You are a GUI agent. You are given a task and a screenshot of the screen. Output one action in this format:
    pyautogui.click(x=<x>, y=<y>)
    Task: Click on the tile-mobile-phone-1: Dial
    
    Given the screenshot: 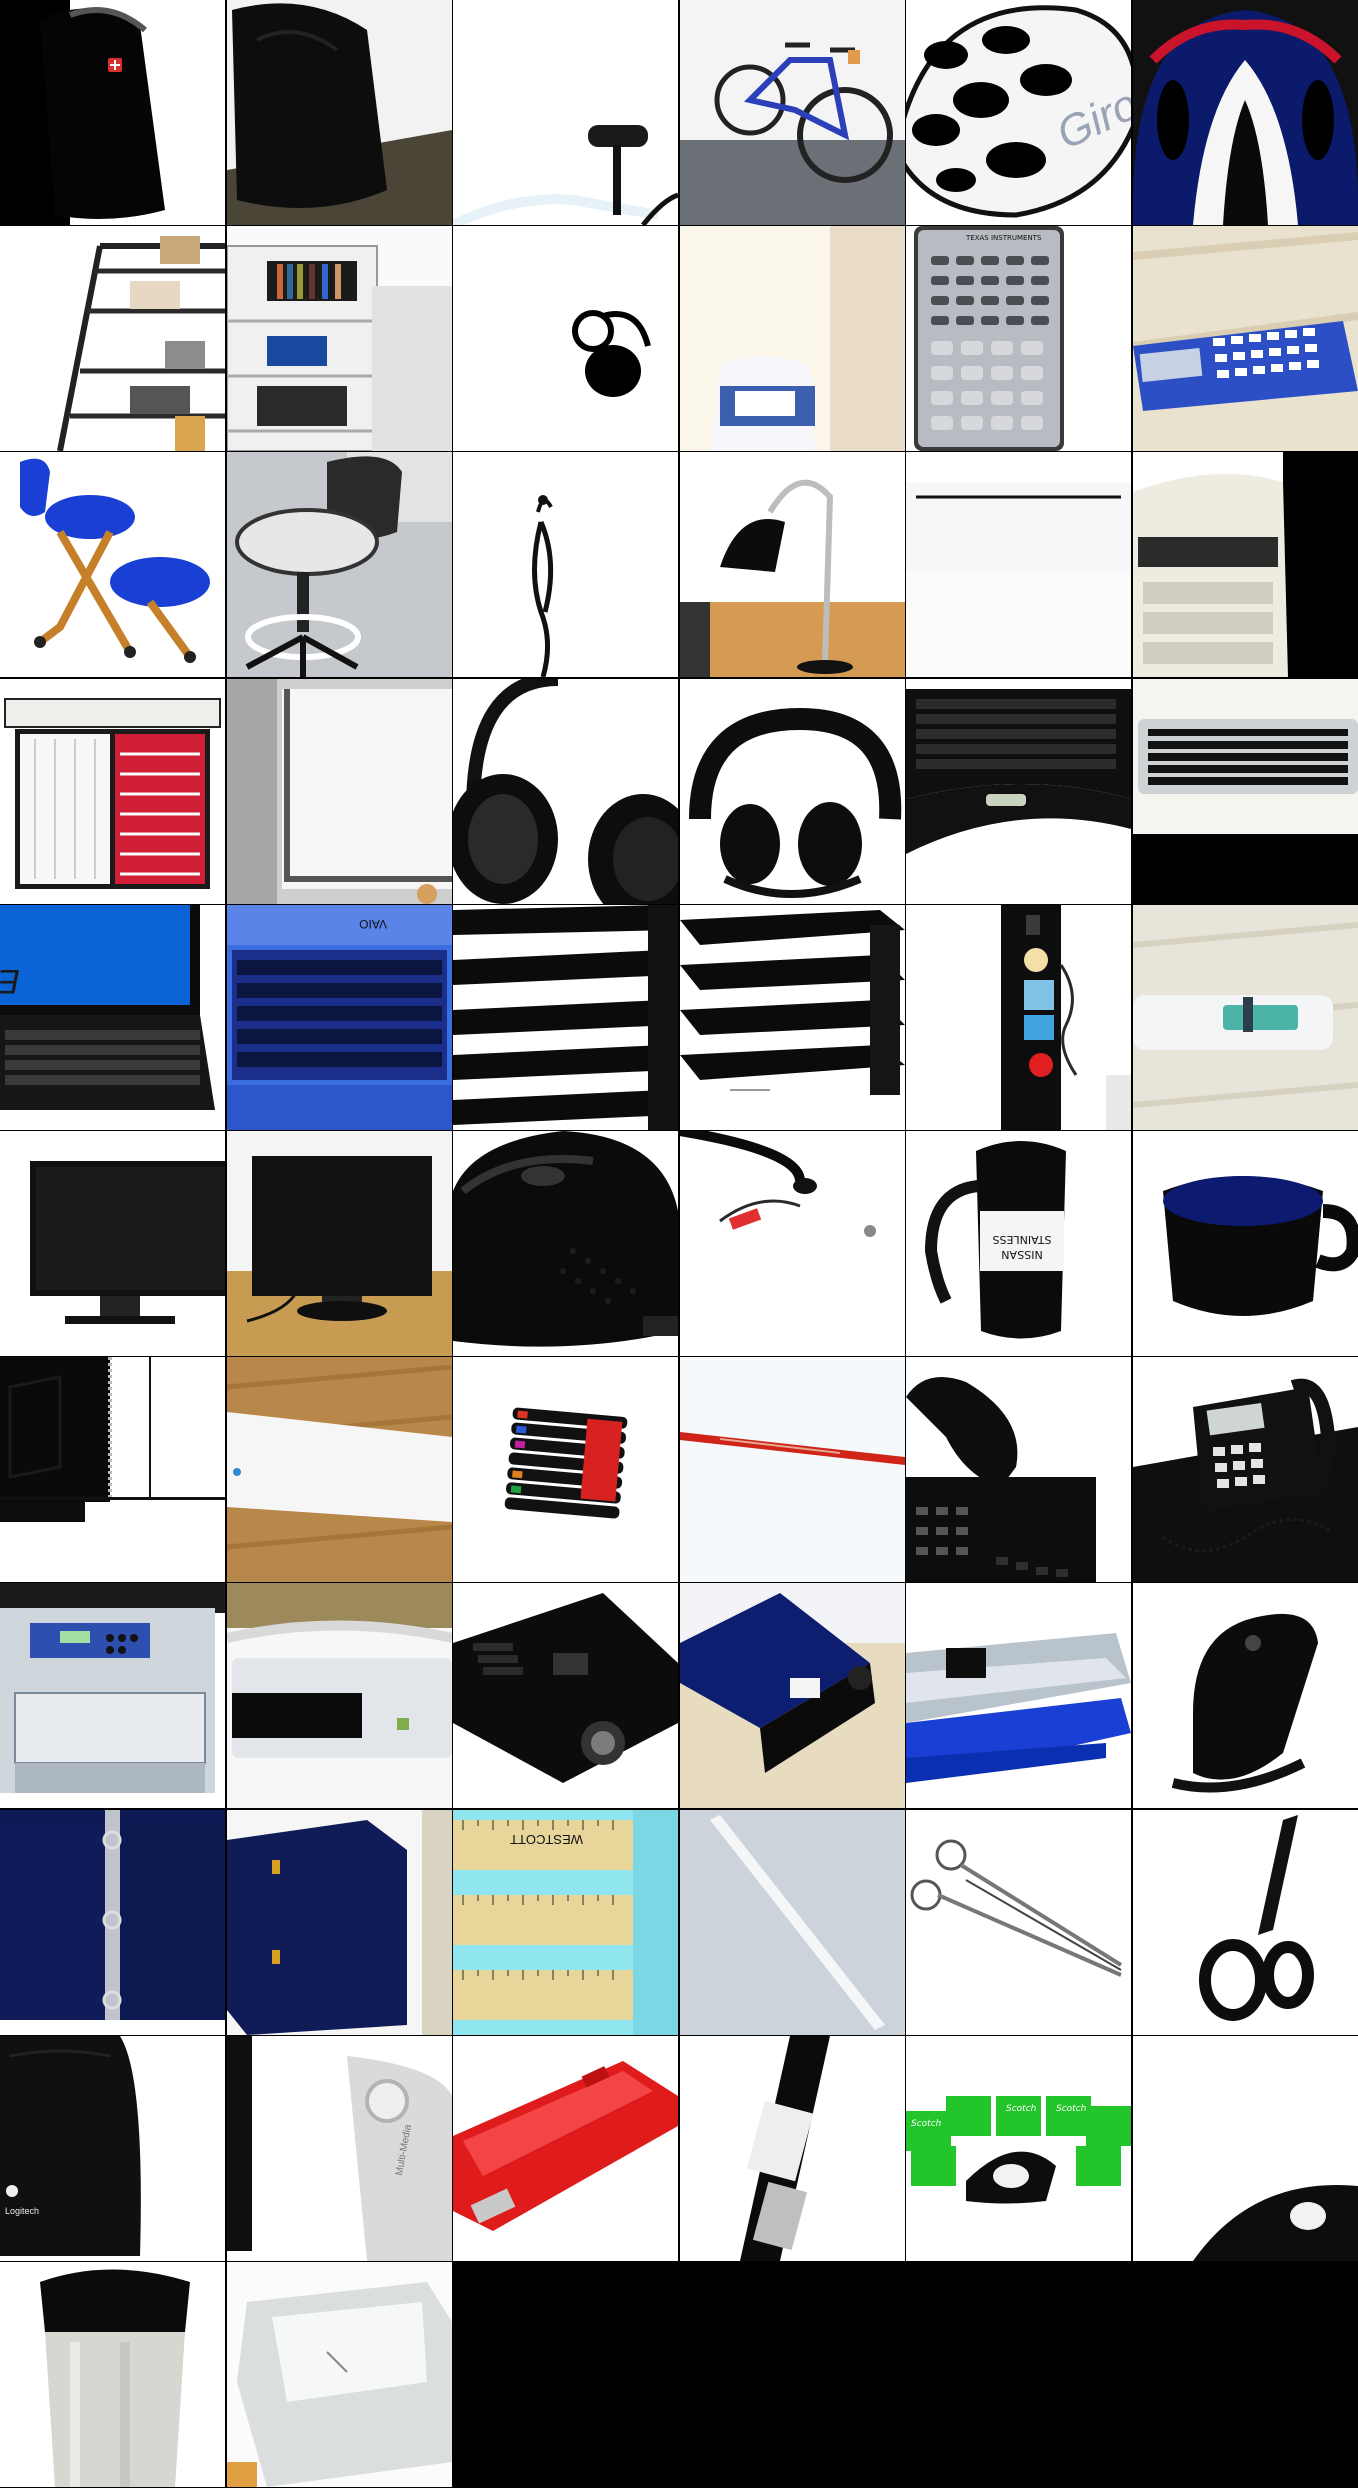 What is the action you would take?
    pyautogui.click(x=1019, y=1017)
    